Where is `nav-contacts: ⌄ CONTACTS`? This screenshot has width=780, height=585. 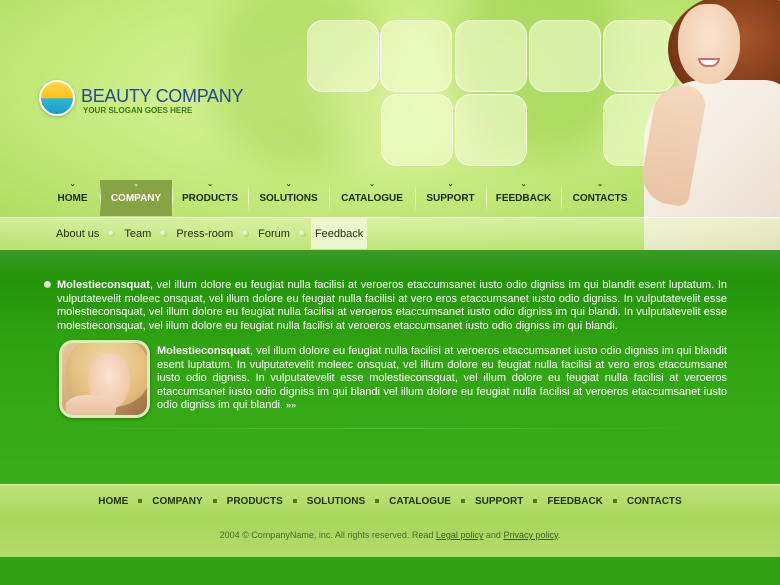
nav-contacts: ⌄ CONTACTS is located at coordinates (600, 198).